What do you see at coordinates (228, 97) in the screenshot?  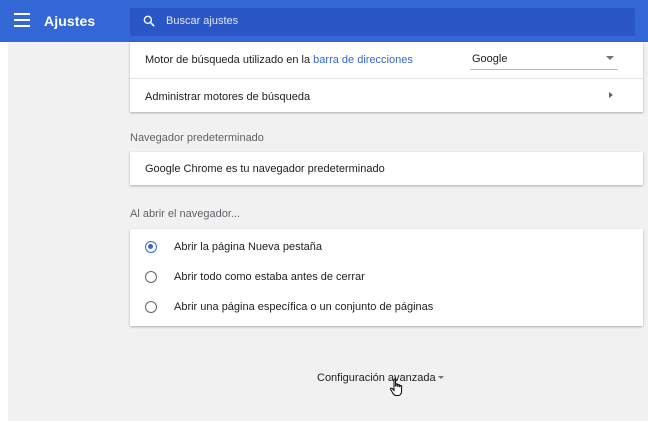 I see `manage-search-engines-label: Administrar motores de búsqueda` at bounding box center [228, 97].